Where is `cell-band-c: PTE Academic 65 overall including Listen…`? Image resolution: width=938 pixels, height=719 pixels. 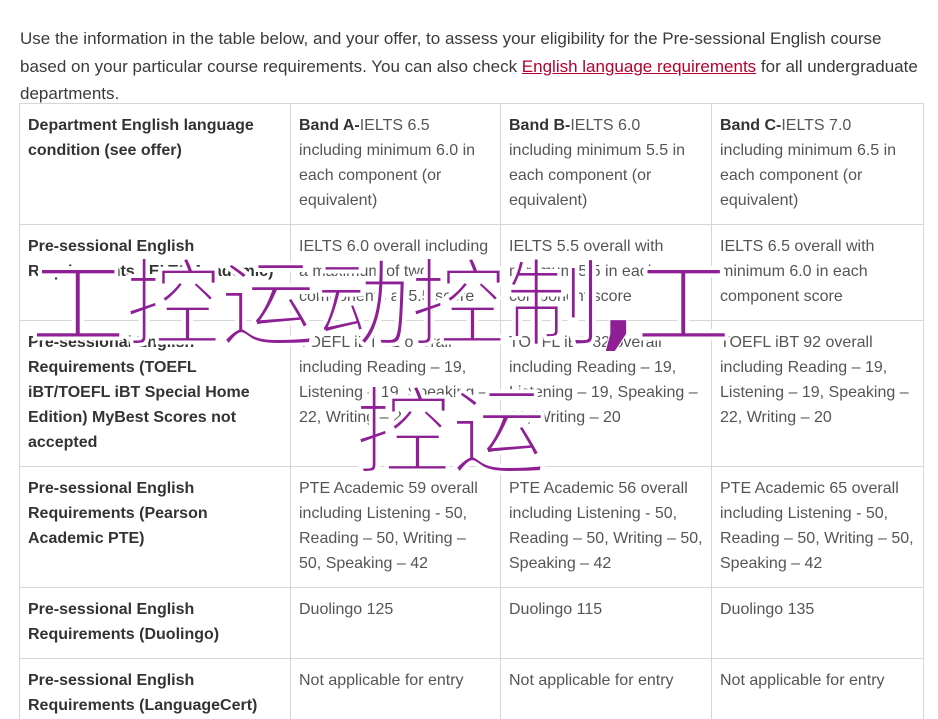
cell-band-c: PTE Academic 65 overall including Listen… is located at coordinates (817, 527).